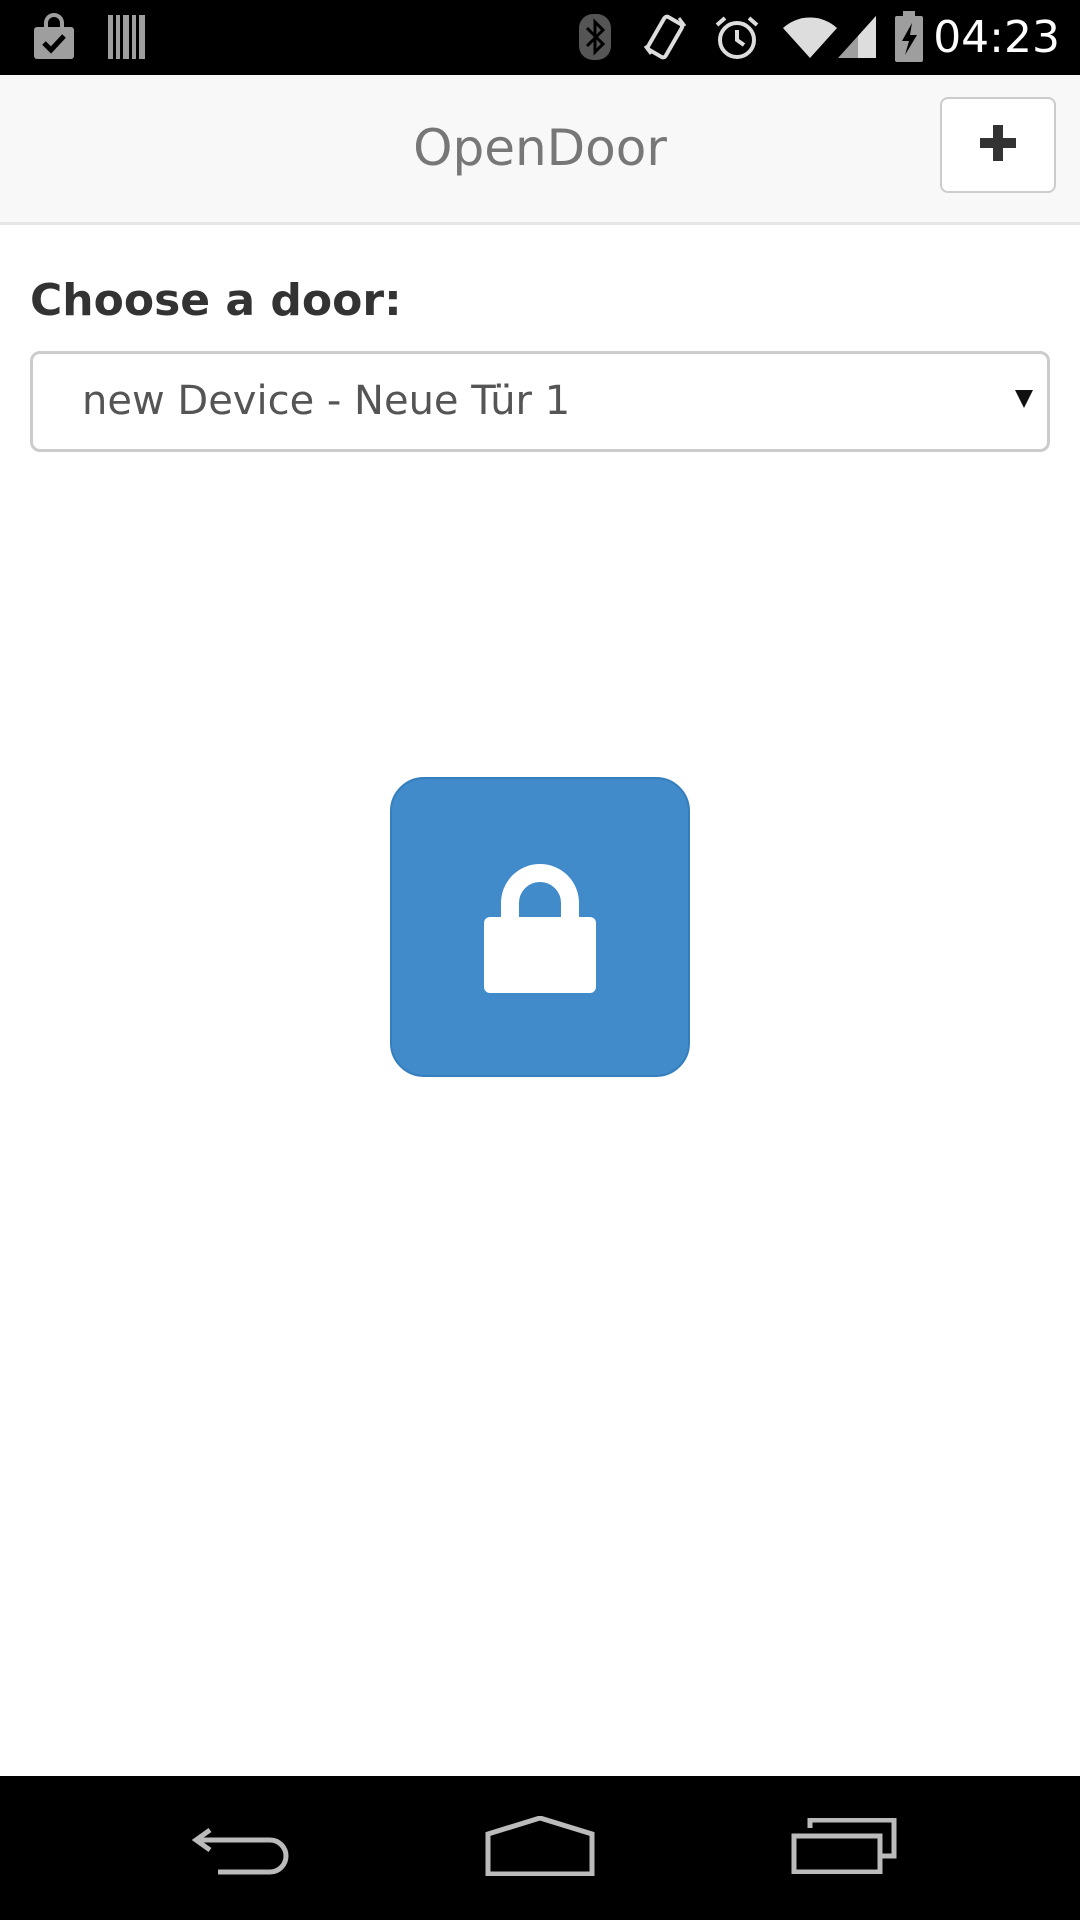 Image resolution: width=1080 pixels, height=1920 pixels. I want to click on recent-apps-icon, so click(844, 1848).